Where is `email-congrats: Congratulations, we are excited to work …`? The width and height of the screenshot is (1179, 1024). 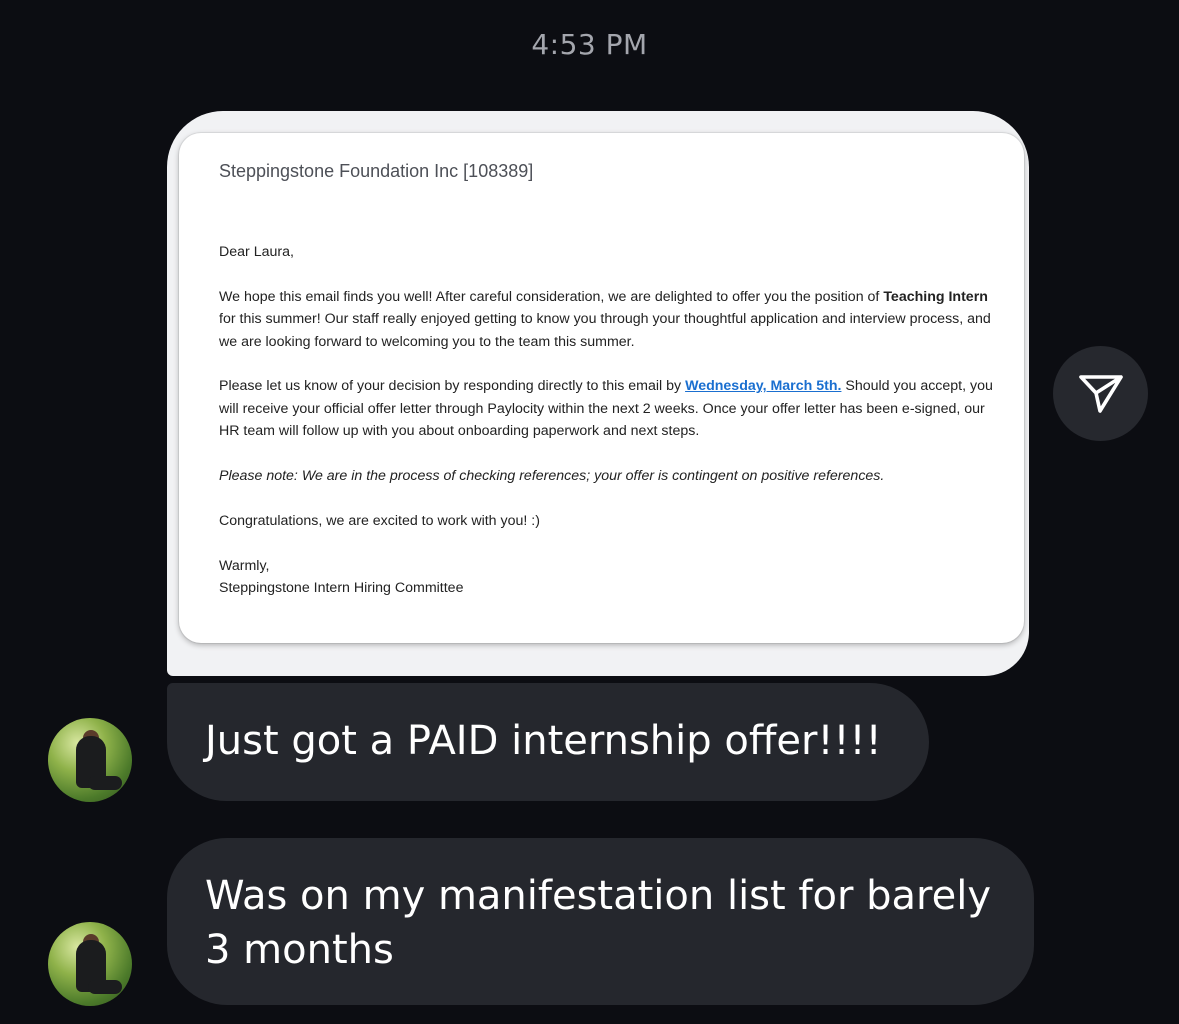 email-congrats: Congratulations, we are excited to work … is located at coordinates (379, 520).